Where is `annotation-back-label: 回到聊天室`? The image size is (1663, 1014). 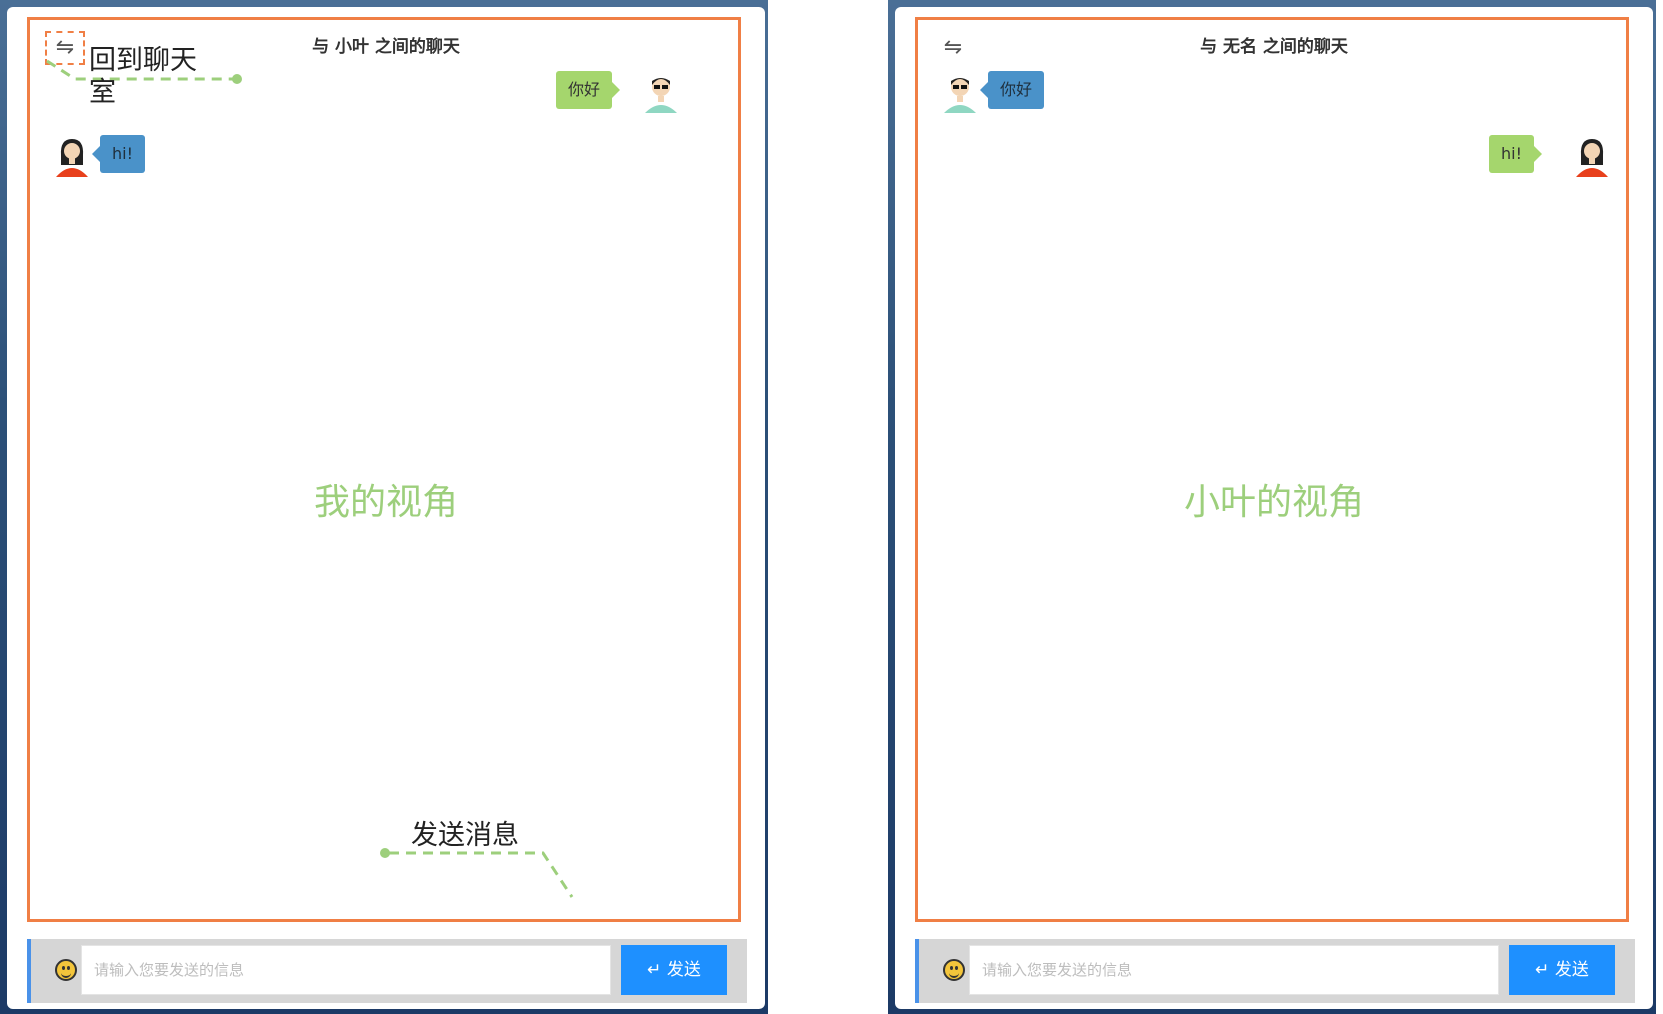 annotation-back-label: 回到聊天室 is located at coordinates (143, 76).